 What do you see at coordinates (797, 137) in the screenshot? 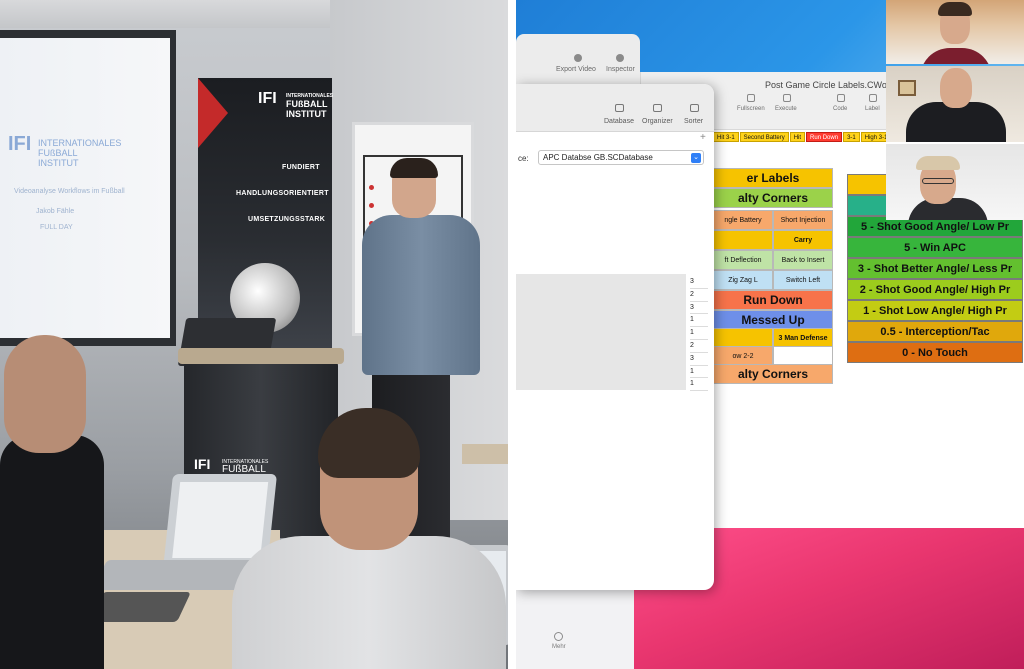
I see `strip-label: Hit` at bounding box center [797, 137].